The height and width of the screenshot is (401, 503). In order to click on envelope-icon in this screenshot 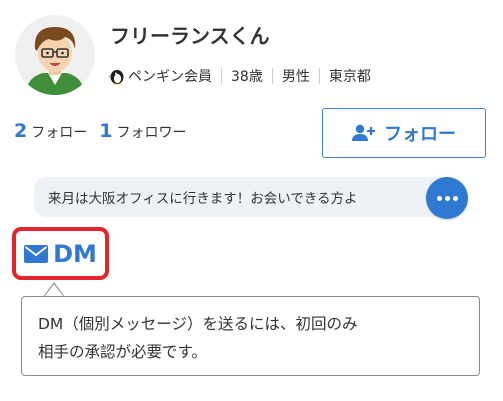, I will do `click(36, 253)`.